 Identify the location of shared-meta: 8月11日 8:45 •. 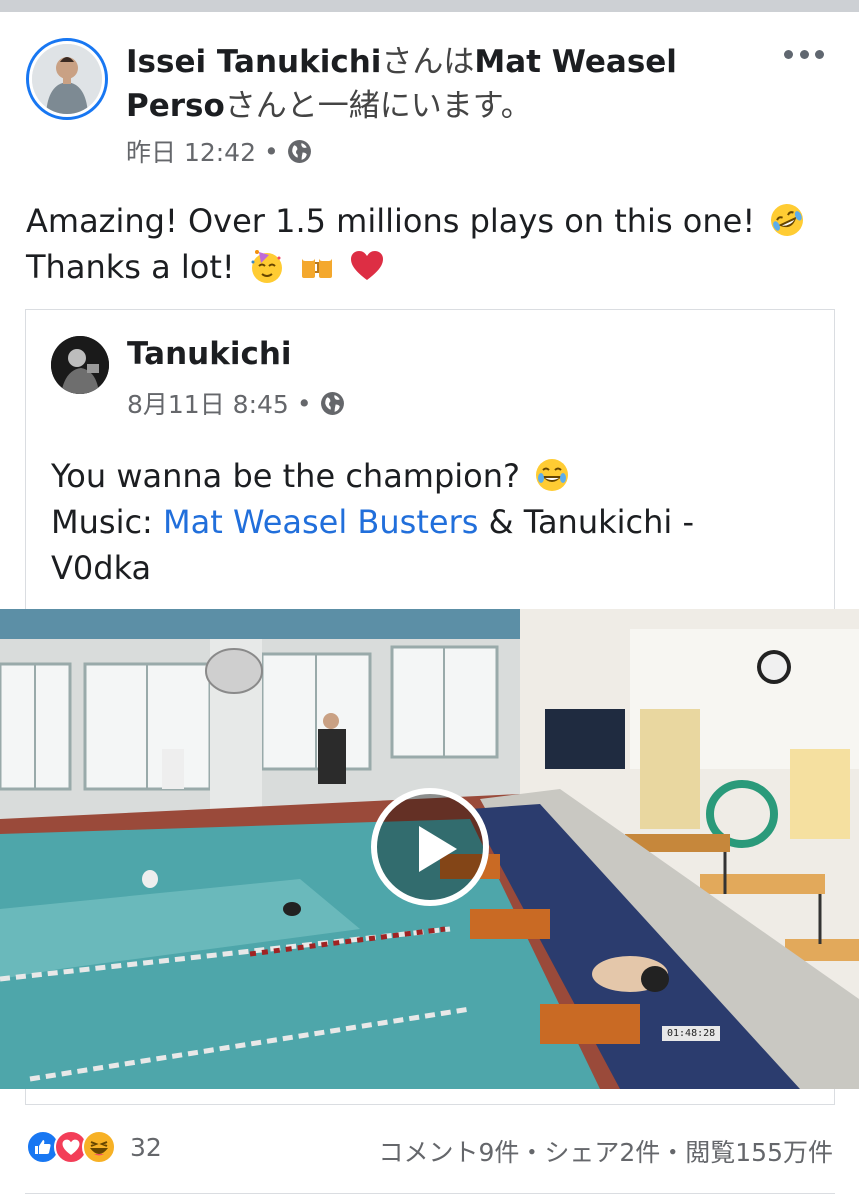
(236, 403).